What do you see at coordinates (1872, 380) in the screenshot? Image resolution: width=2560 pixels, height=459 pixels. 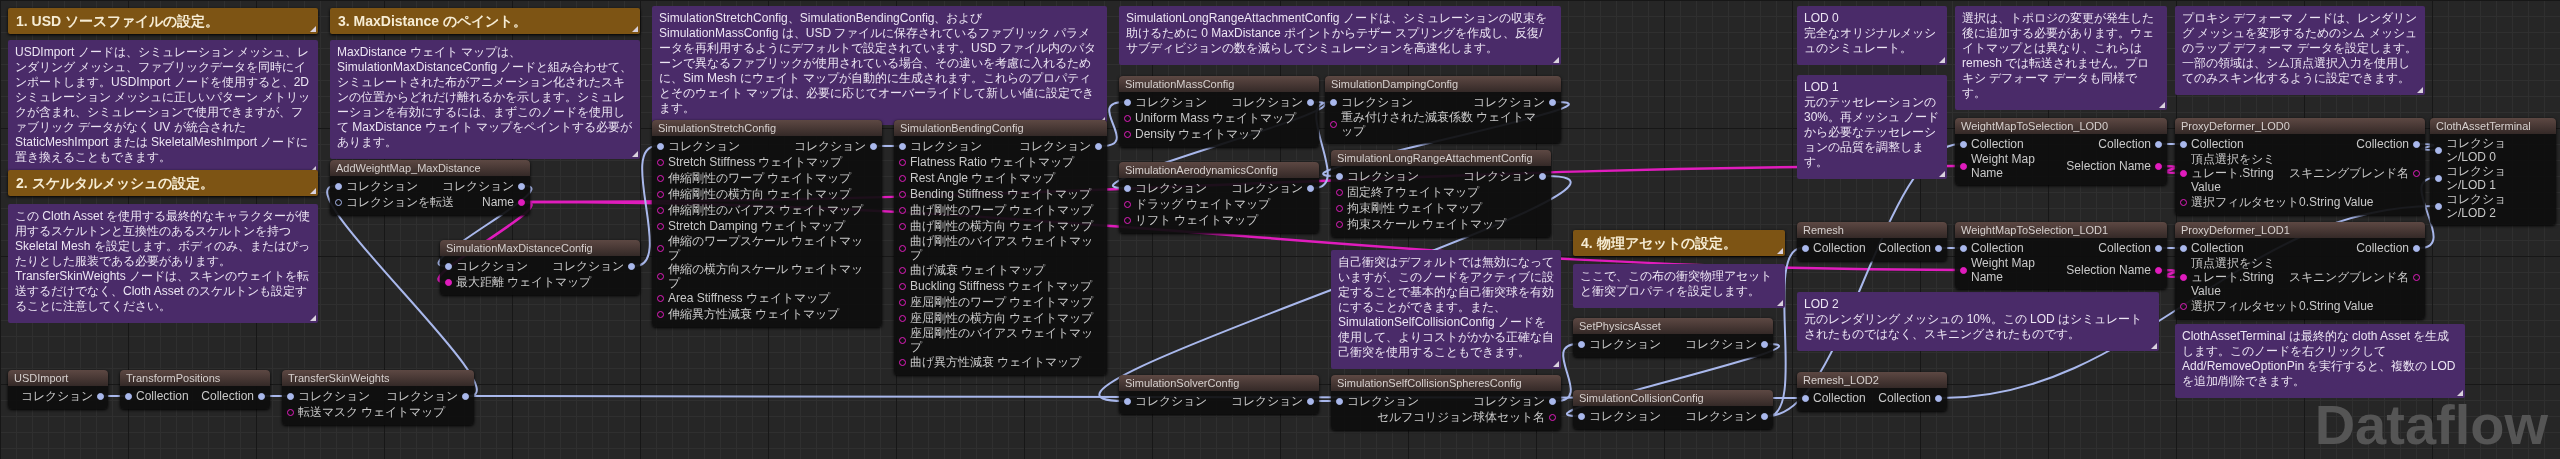 I see `node-title: Remesh_LOD2` at bounding box center [1872, 380].